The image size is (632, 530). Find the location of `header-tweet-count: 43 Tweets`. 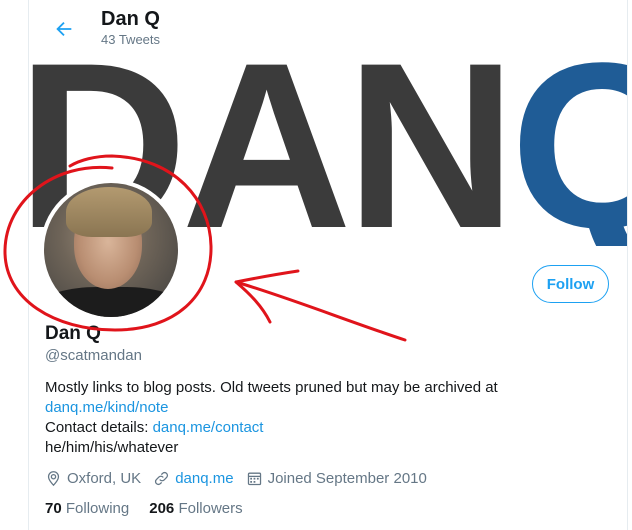

header-tweet-count: 43 Tweets is located at coordinates (131, 39).